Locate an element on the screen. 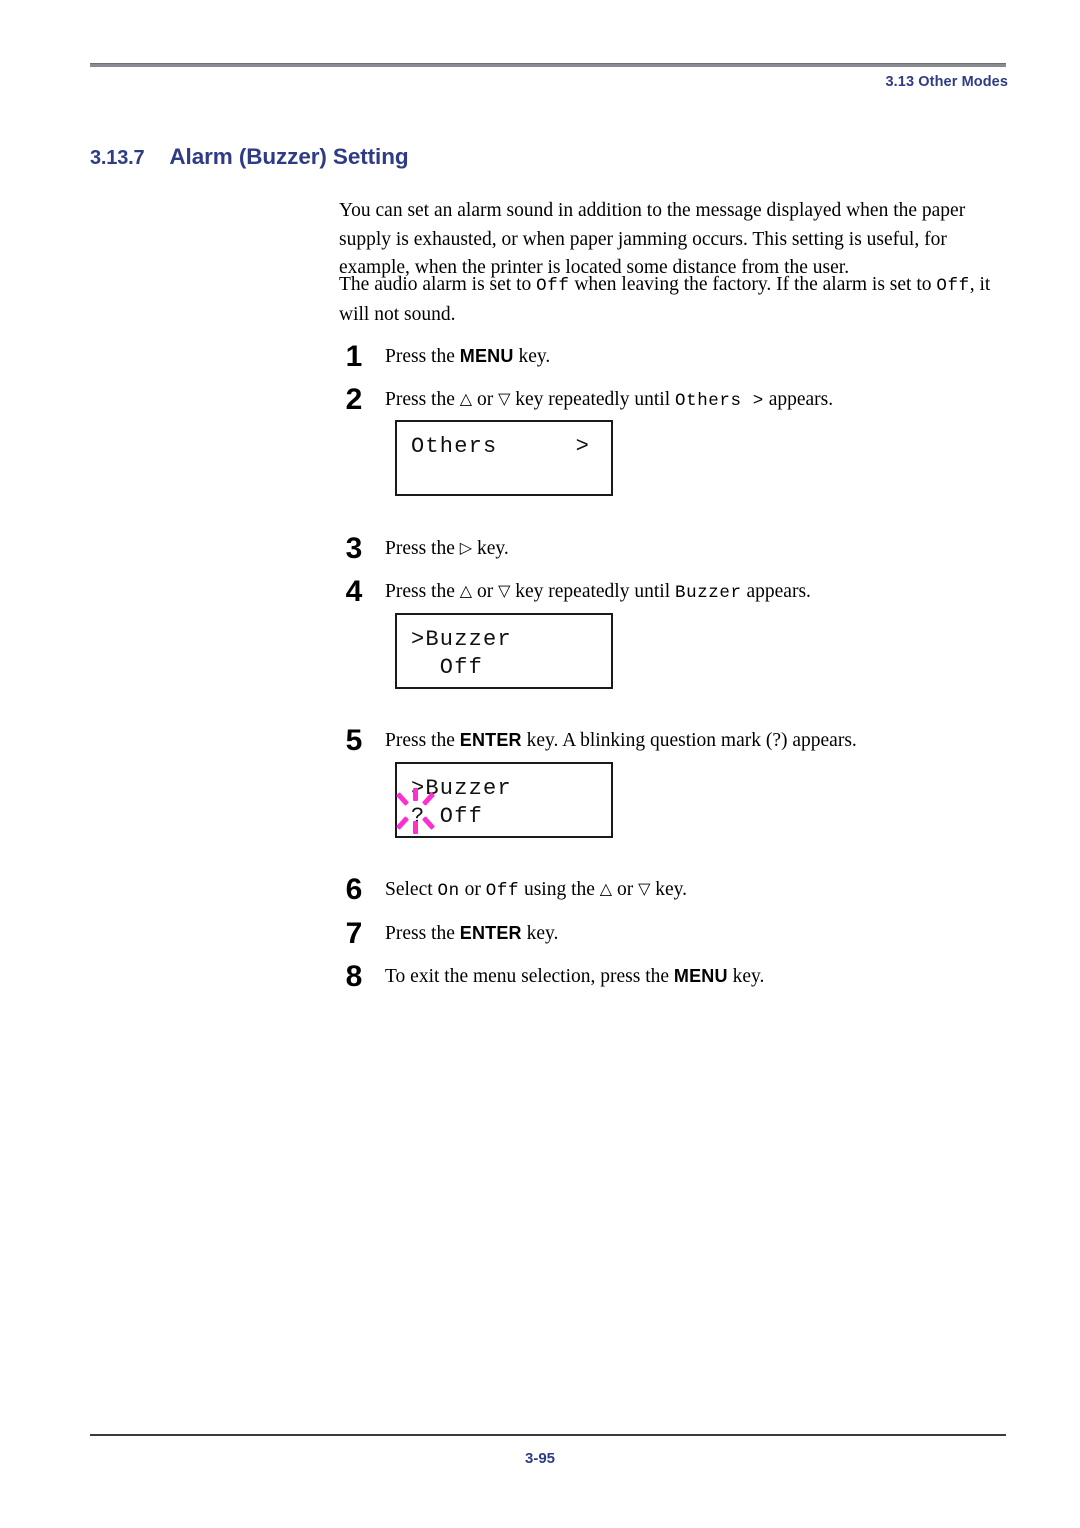  section-number: 3.13.7 is located at coordinates (117, 158).